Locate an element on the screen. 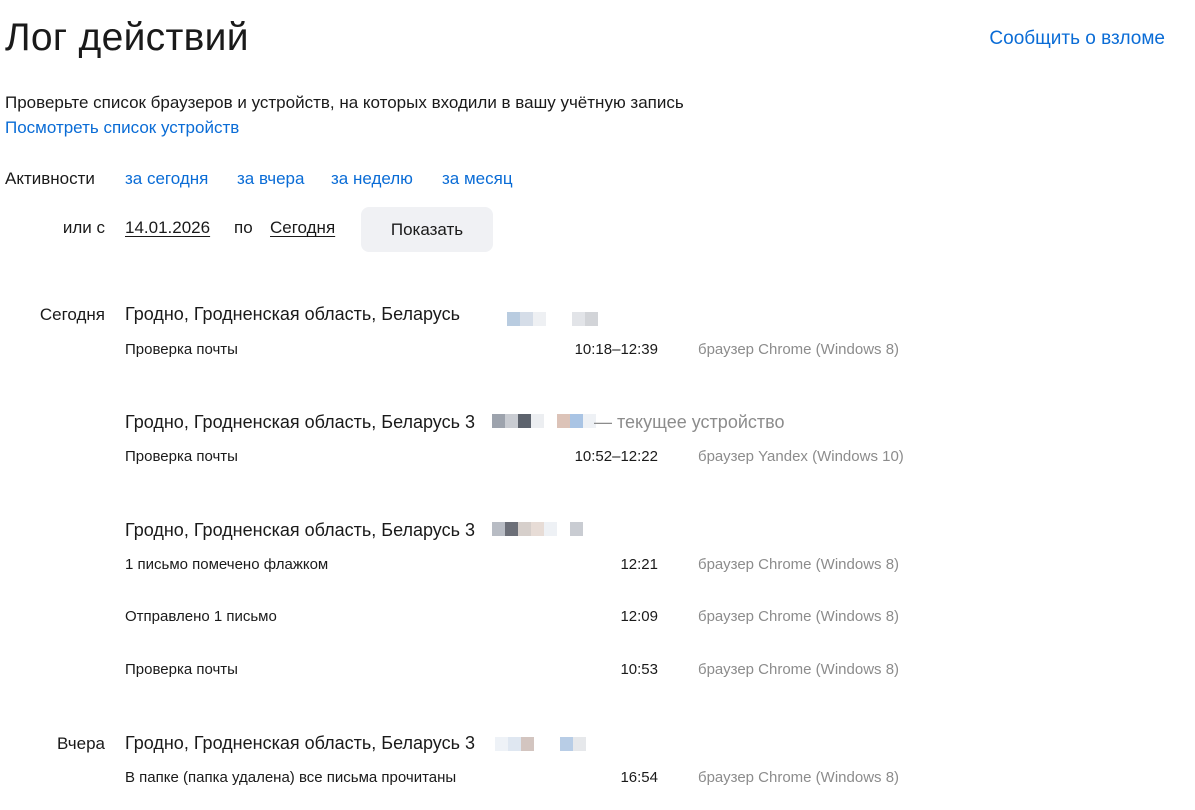 The height and width of the screenshot is (810, 1195). log-group-location: Гродно, Гродненская область, Беларусь is located at coordinates (292, 314).